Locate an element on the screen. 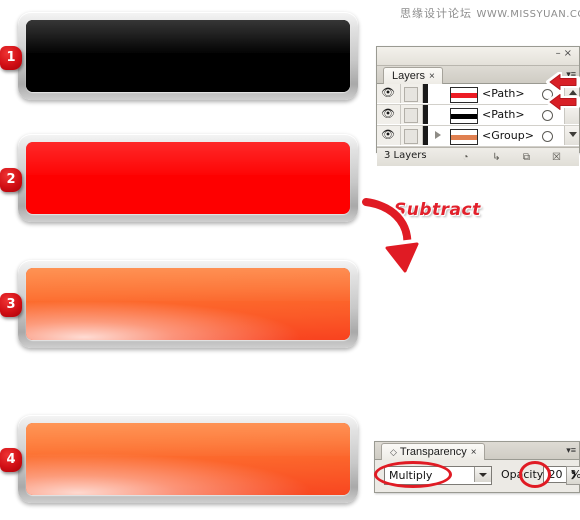 Image resolution: width=580 pixels, height=520 pixels. tab-transparency-label: Transparency is located at coordinates (433, 452).